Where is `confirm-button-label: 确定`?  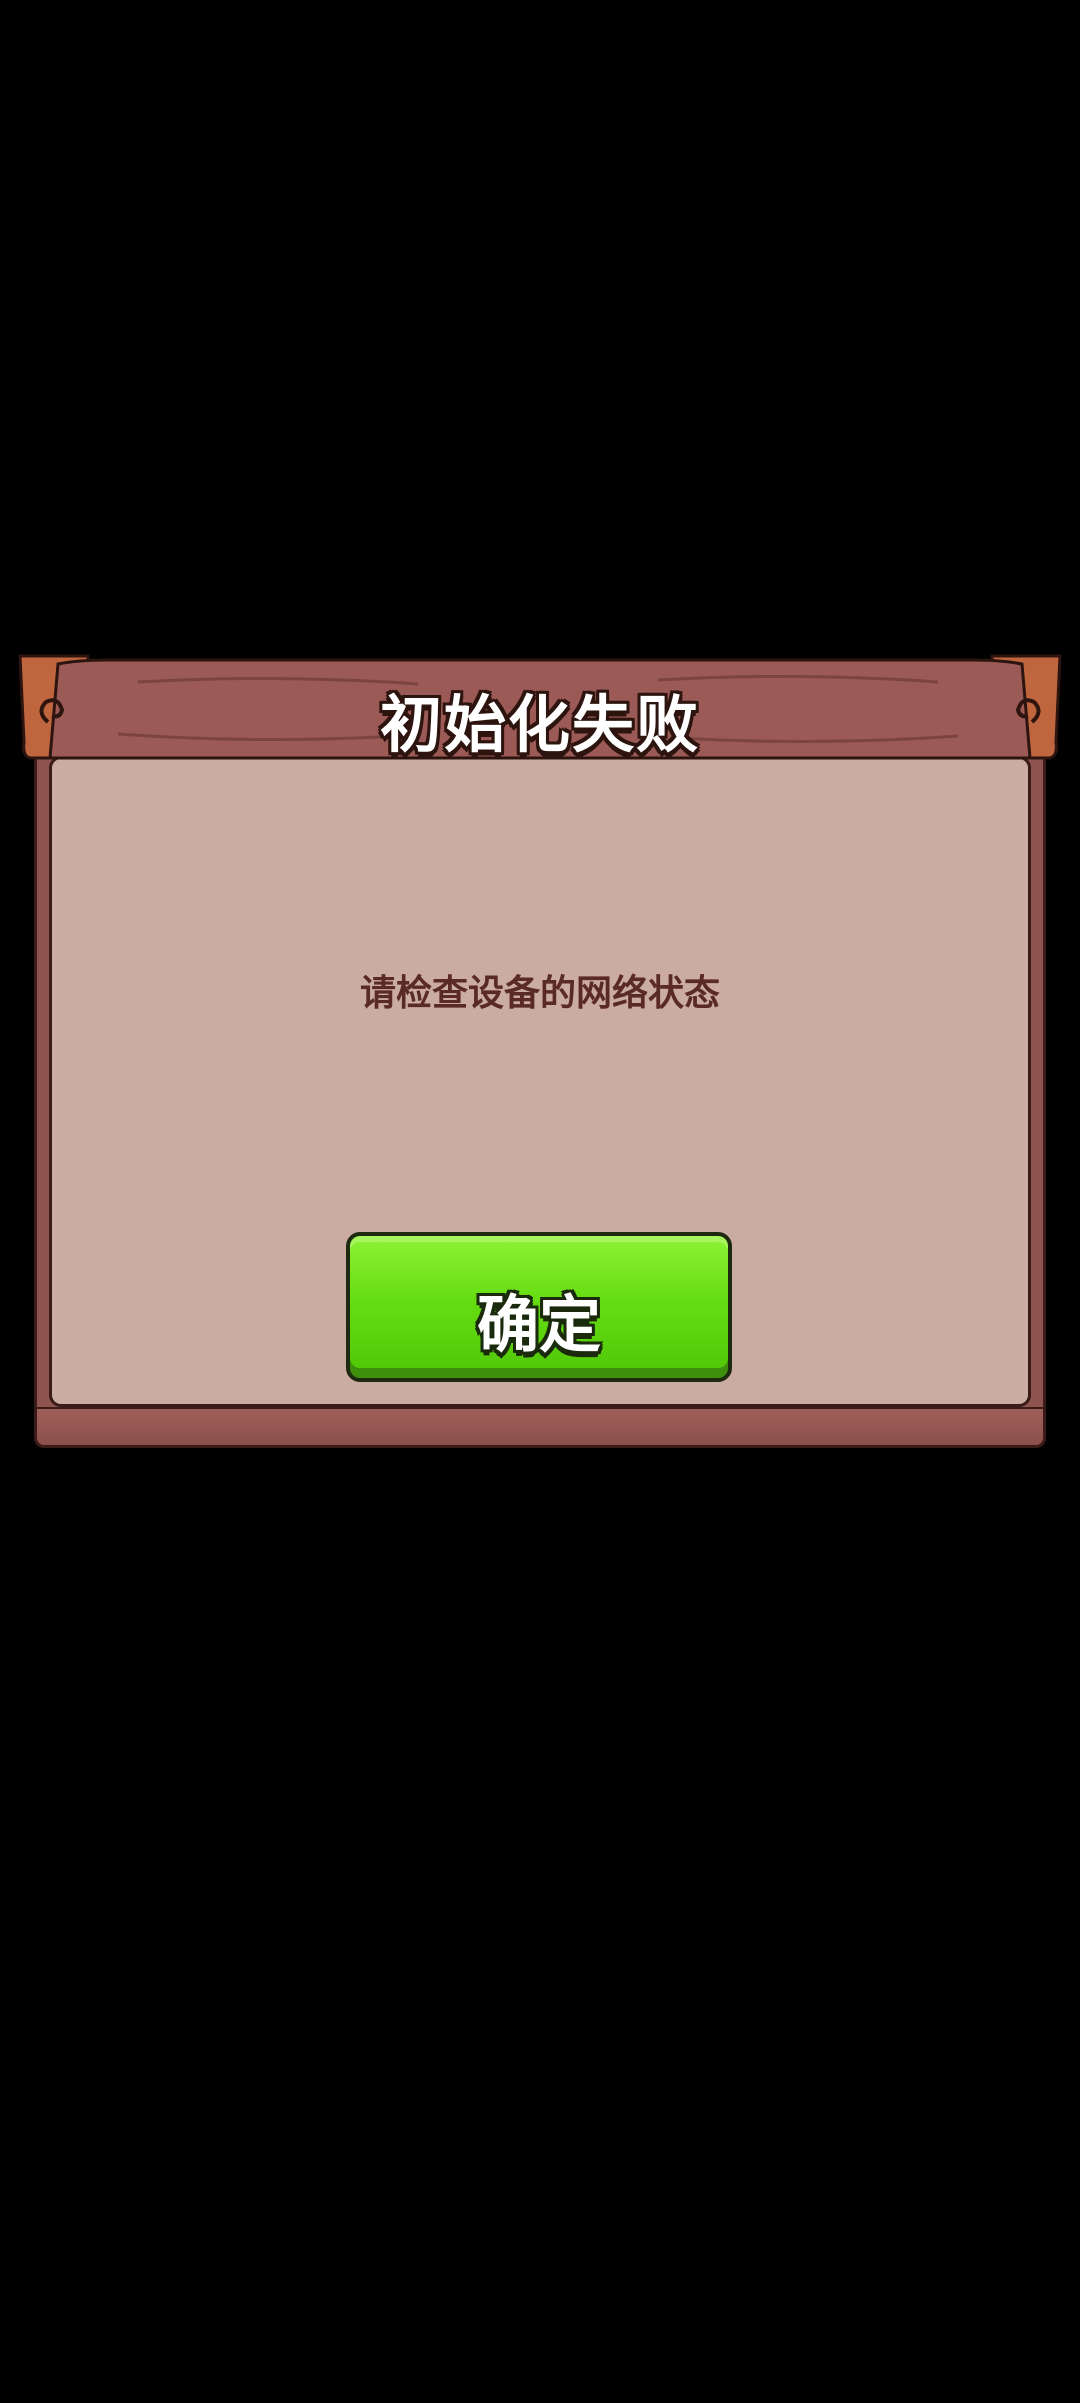 confirm-button-label: 确定 is located at coordinates (538, 1324).